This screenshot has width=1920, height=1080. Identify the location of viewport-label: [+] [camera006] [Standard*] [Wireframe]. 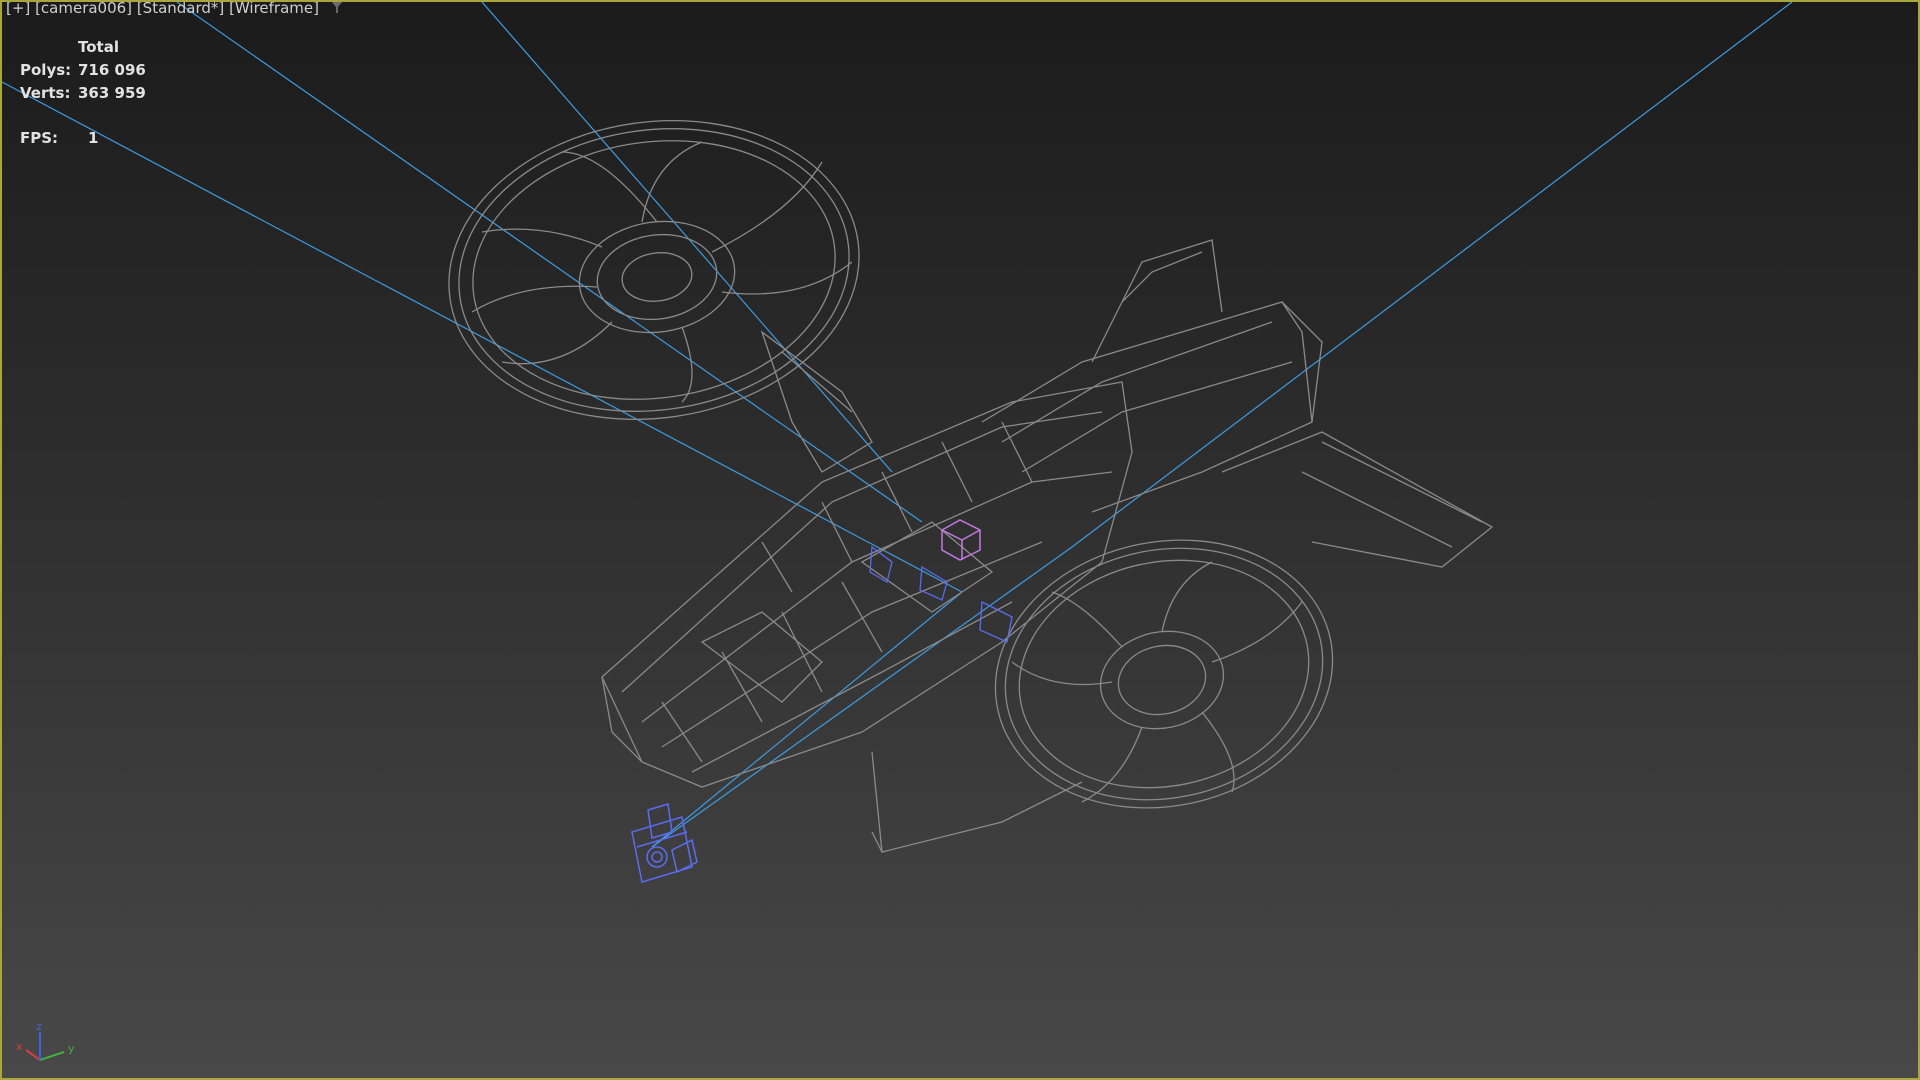
(175, 8).